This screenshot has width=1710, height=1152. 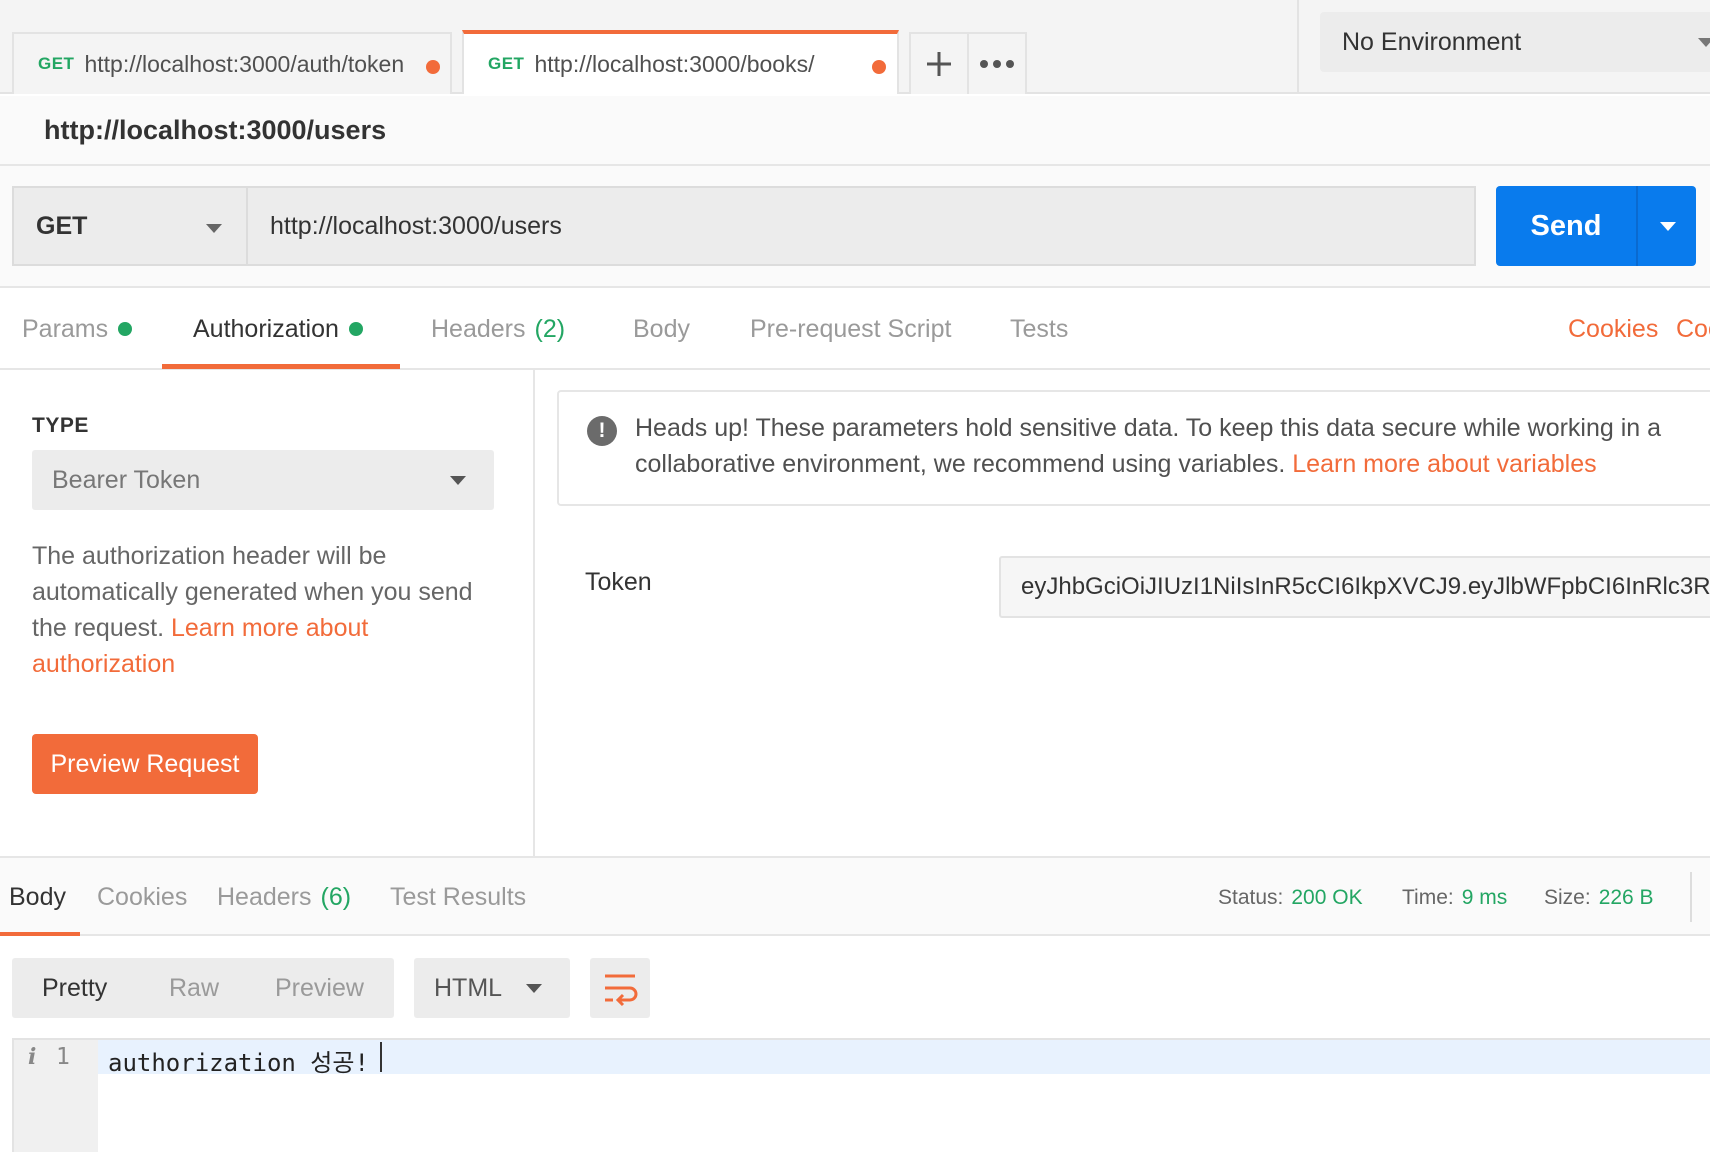 I want to click on preview-request-button: Preview Request, so click(x=145, y=764).